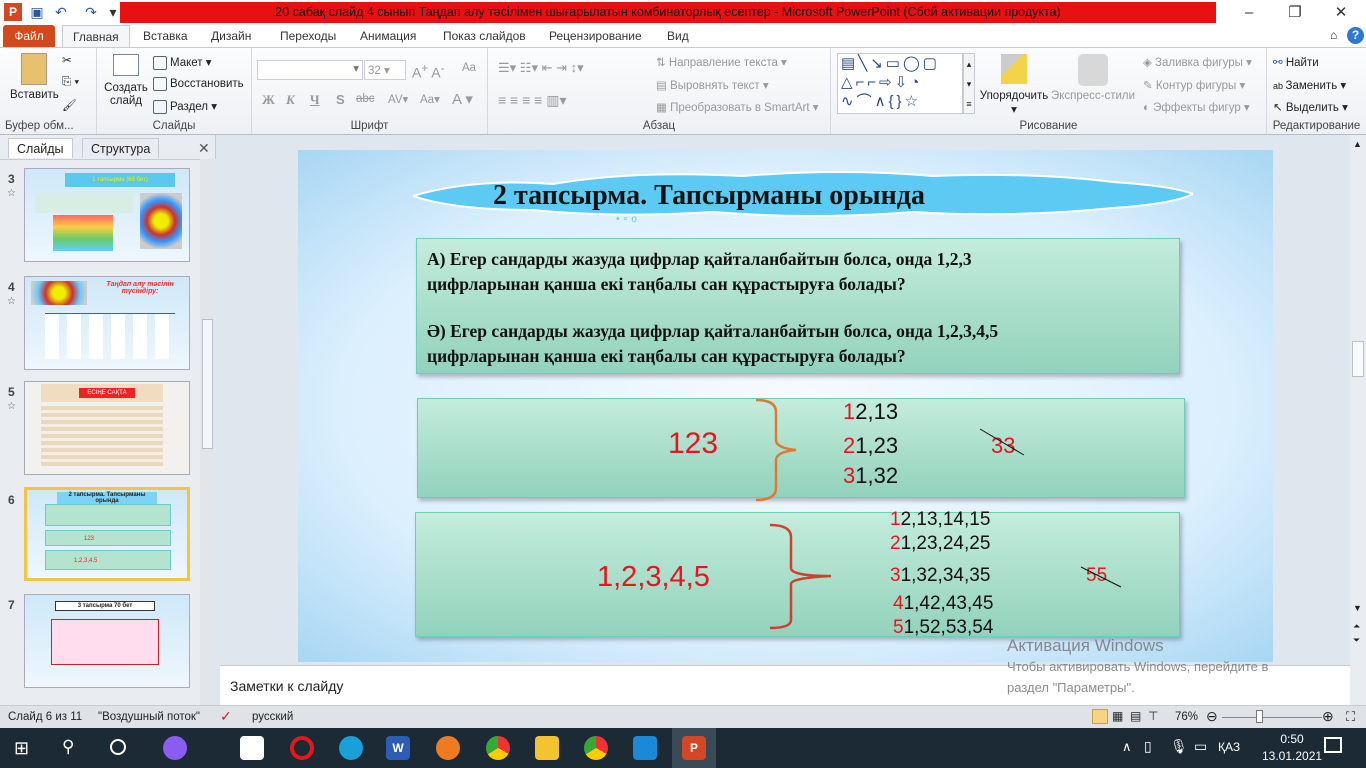 Image resolution: width=1366 pixels, height=768 pixels. Describe the element at coordinates (175, 748) in the screenshot. I see `alice-icon` at that location.